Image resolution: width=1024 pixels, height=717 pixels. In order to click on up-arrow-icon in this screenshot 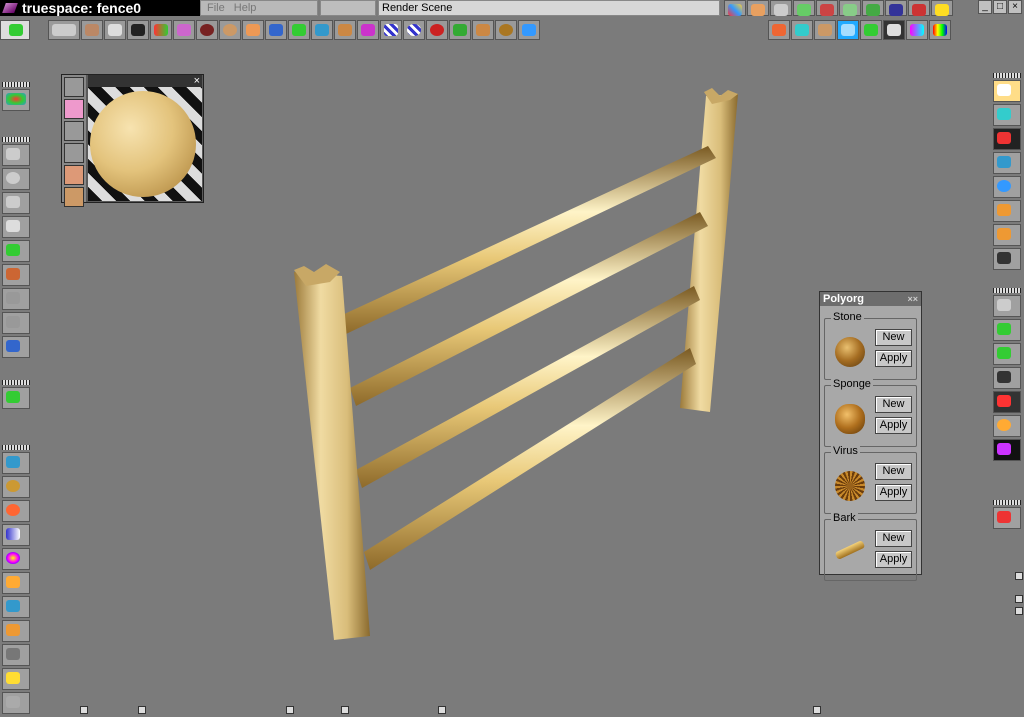, I will do `click(16, 299)`.